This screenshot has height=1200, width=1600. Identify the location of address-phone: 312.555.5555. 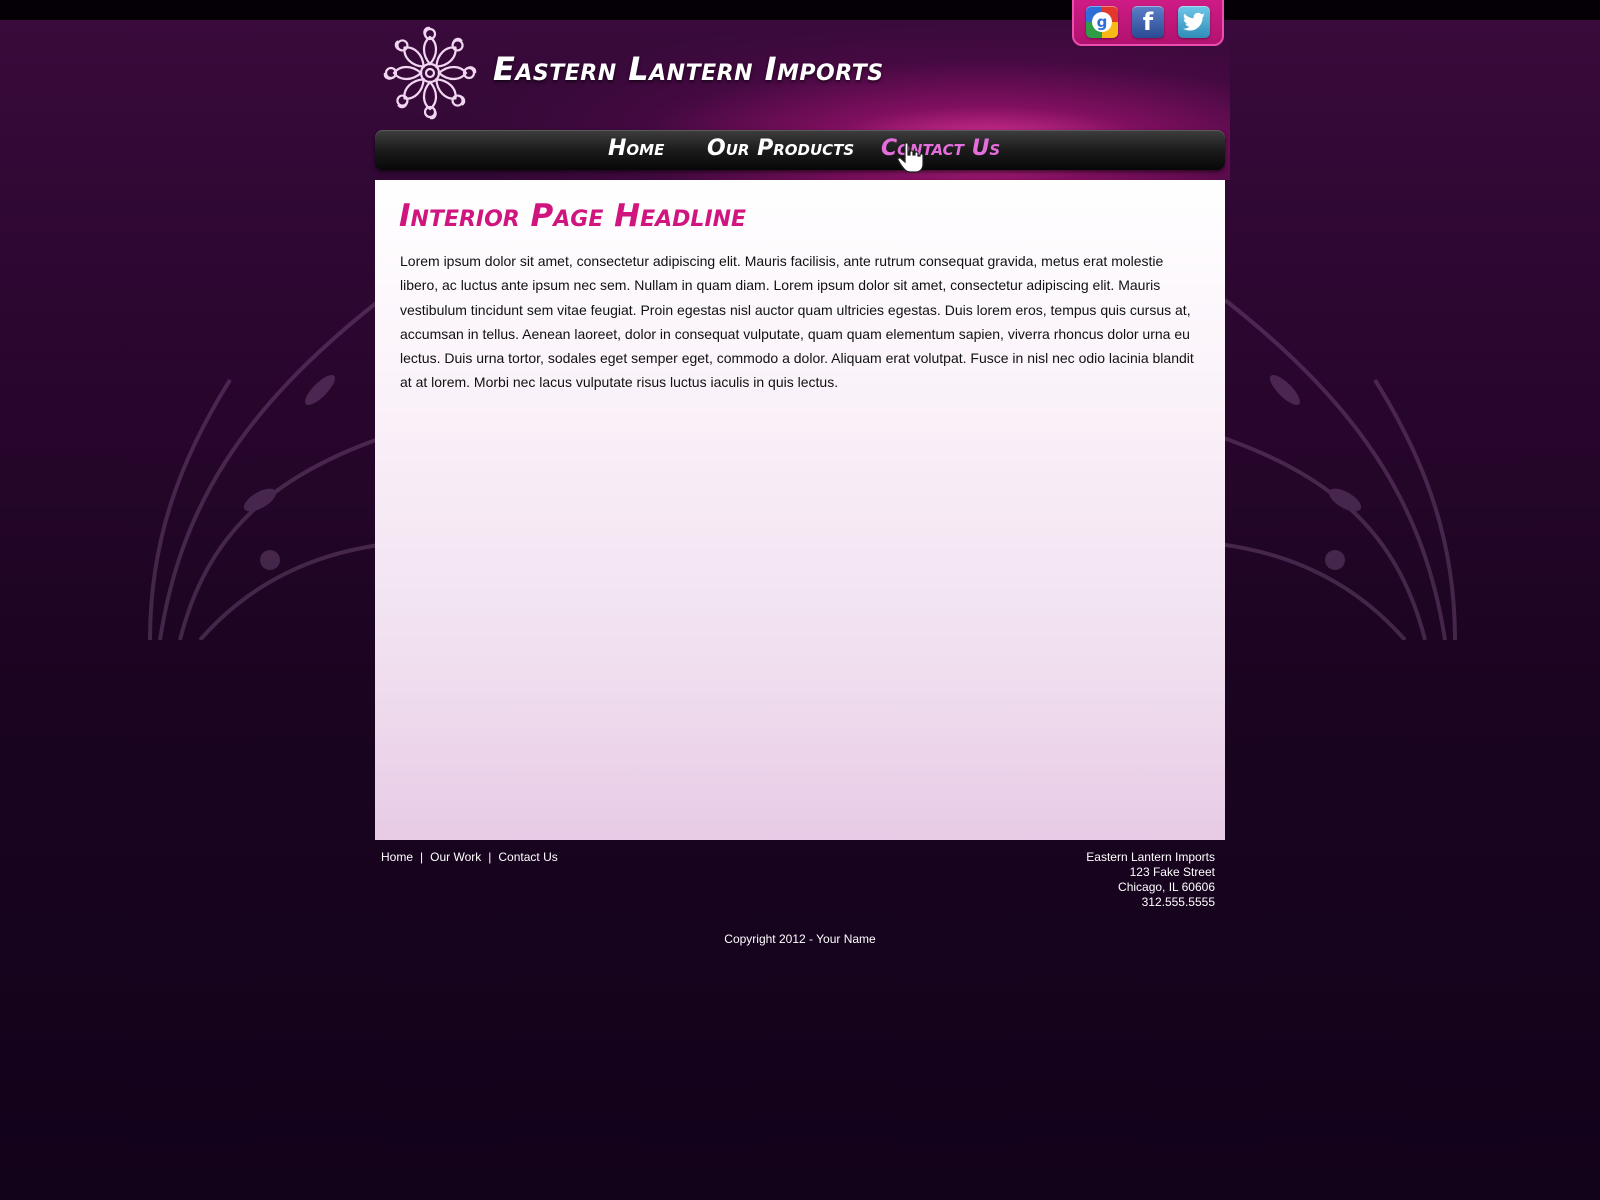
(1178, 902).